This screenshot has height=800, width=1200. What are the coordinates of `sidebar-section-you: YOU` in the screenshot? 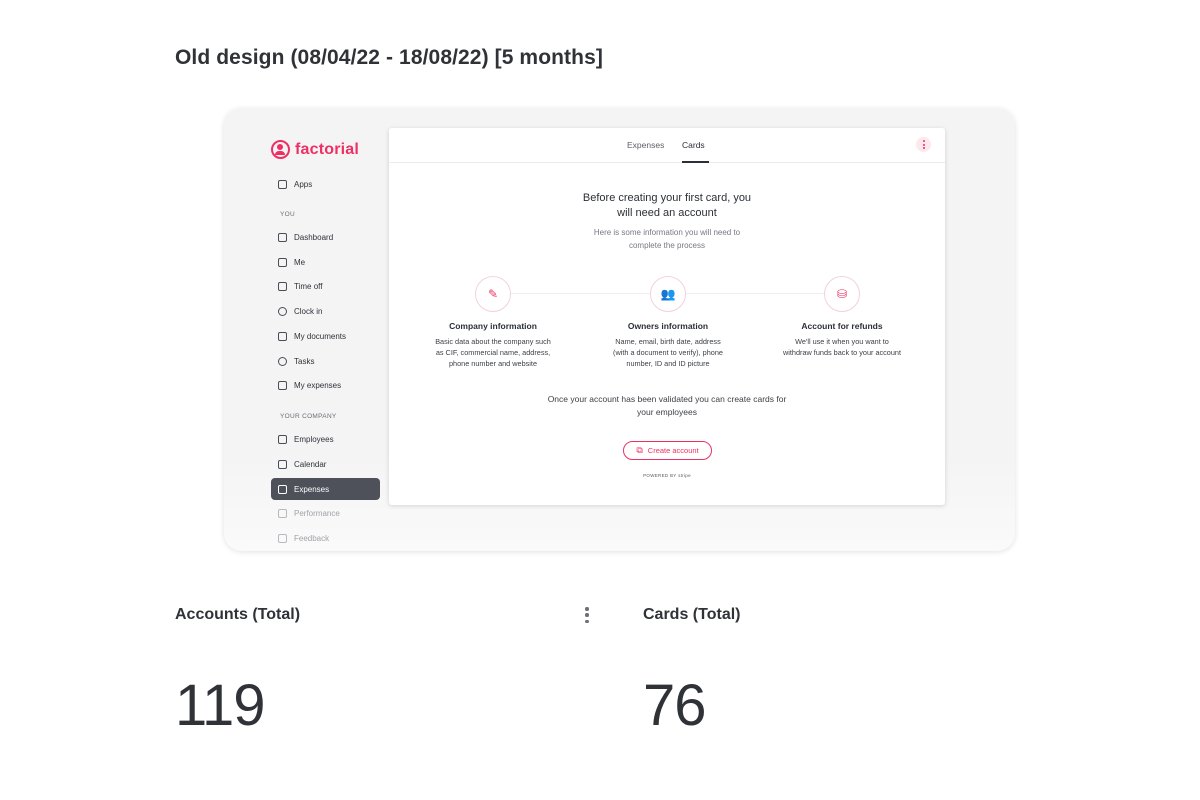 It's located at (287, 214).